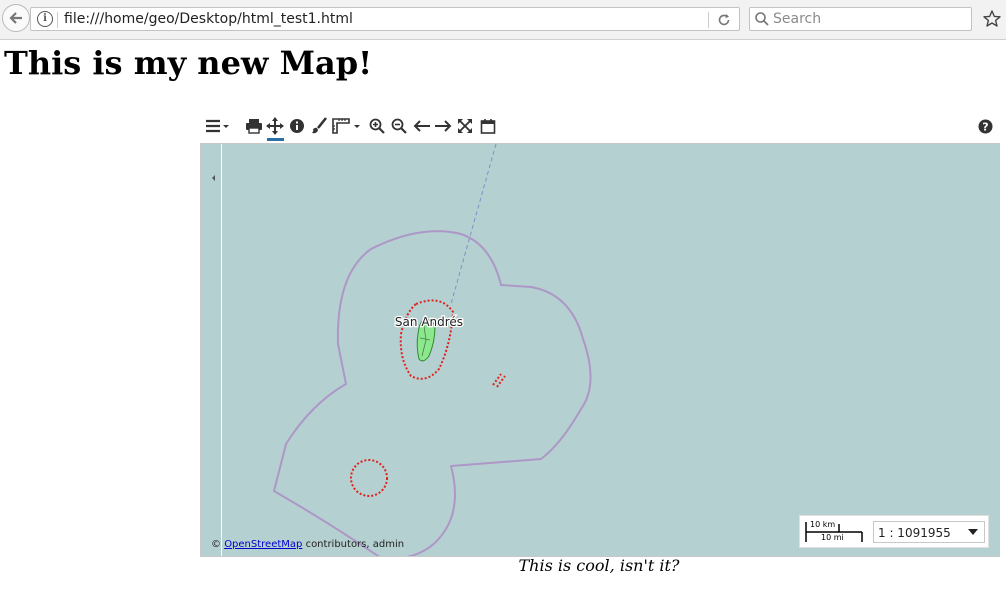 Image resolution: width=1006 pixels, height=590 pixels. Describe the element at coordinates (708, 20) in the screenshot. I see `reload-separator` at that location.